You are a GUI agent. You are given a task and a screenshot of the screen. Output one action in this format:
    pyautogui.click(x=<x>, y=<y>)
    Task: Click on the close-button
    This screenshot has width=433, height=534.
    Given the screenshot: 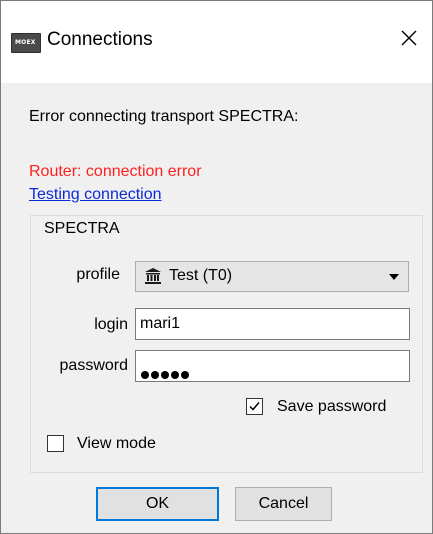 What is the action you would take?
    pyautogui.click(x=409, y=38)
    